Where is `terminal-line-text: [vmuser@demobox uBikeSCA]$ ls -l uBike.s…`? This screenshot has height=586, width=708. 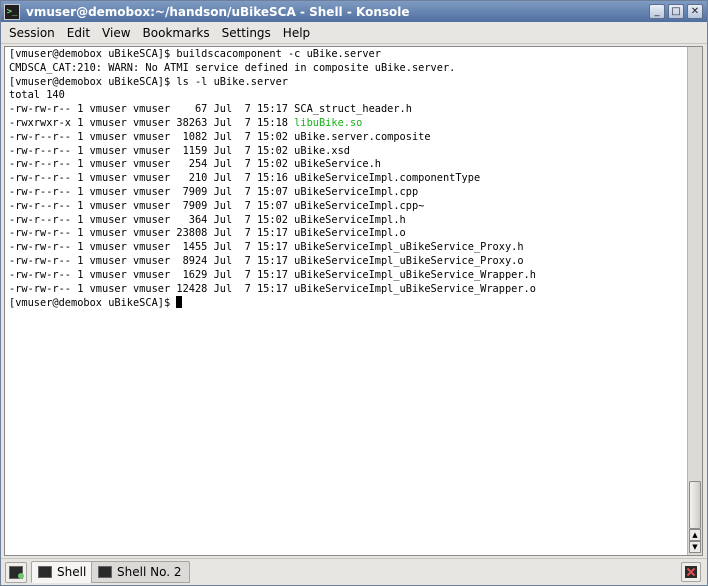
terminal-line-text: [vmuser@demobox uBikeSCA]$ ls -l uBike.s… is located at coordinates (148, 81).